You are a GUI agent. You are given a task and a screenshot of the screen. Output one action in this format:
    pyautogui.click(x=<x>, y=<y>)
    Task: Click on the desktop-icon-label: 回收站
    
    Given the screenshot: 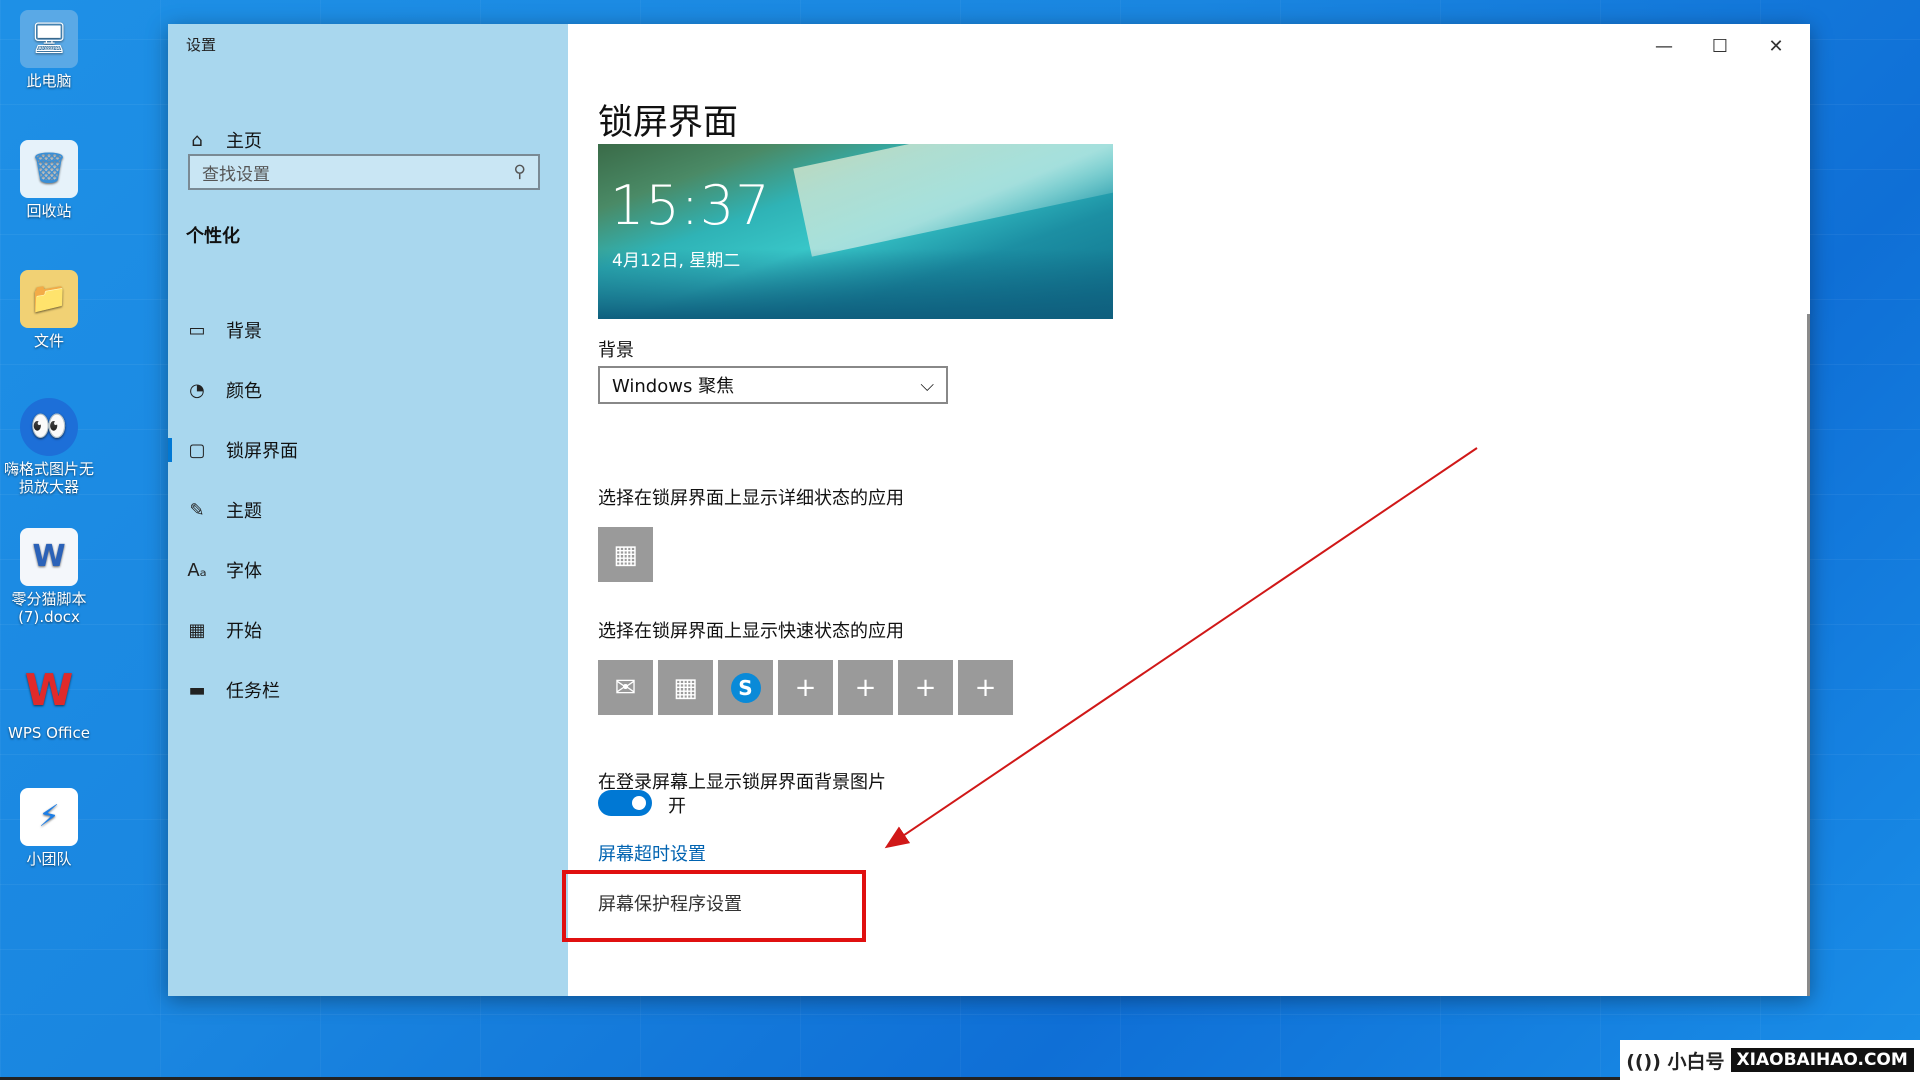 What is the action you would take?
    pyautogui.click(x=49, y=211)
    